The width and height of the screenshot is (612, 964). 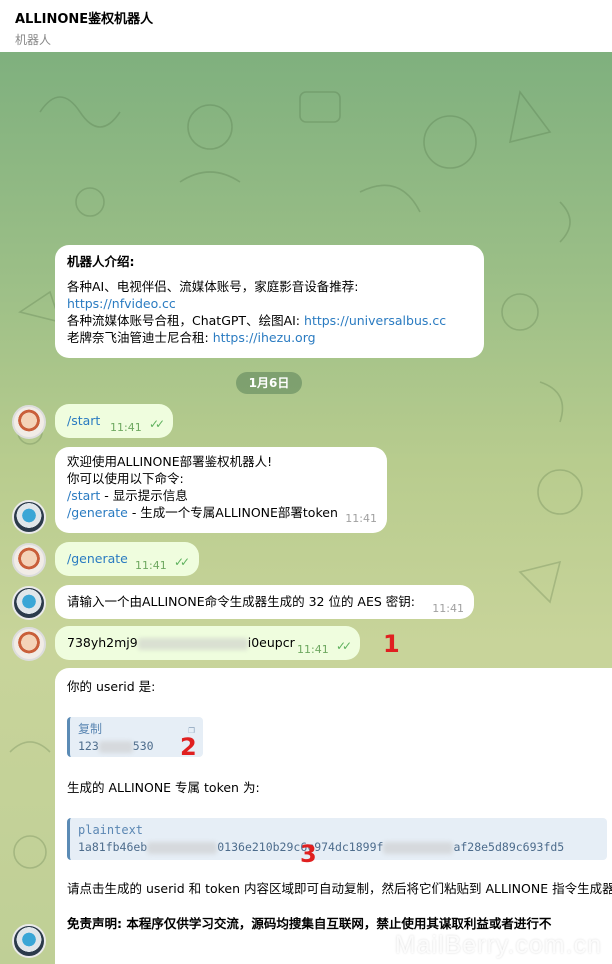 What do you see at coordinates (188, 747) in the screenshot?
I see `annotation-marker-2: 2` at bounding box center [188, 747].